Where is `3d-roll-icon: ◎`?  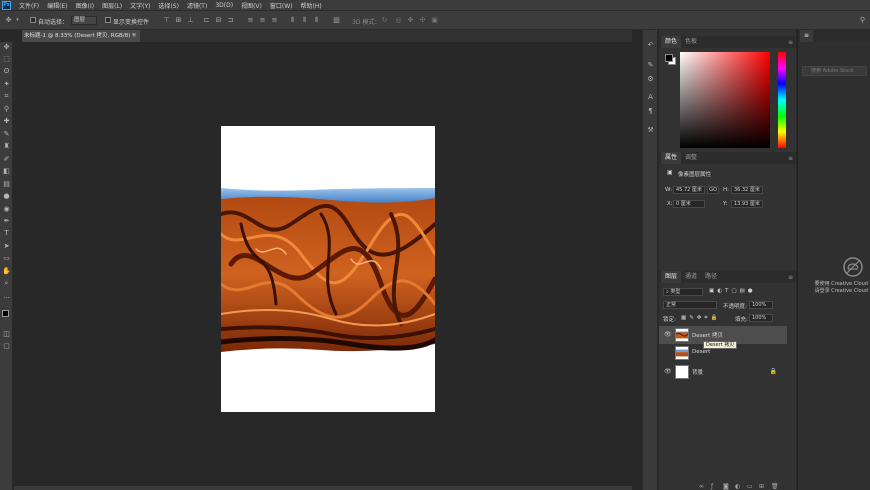
3d-roll-icon: ◎ is located at coordinates (398, 20).